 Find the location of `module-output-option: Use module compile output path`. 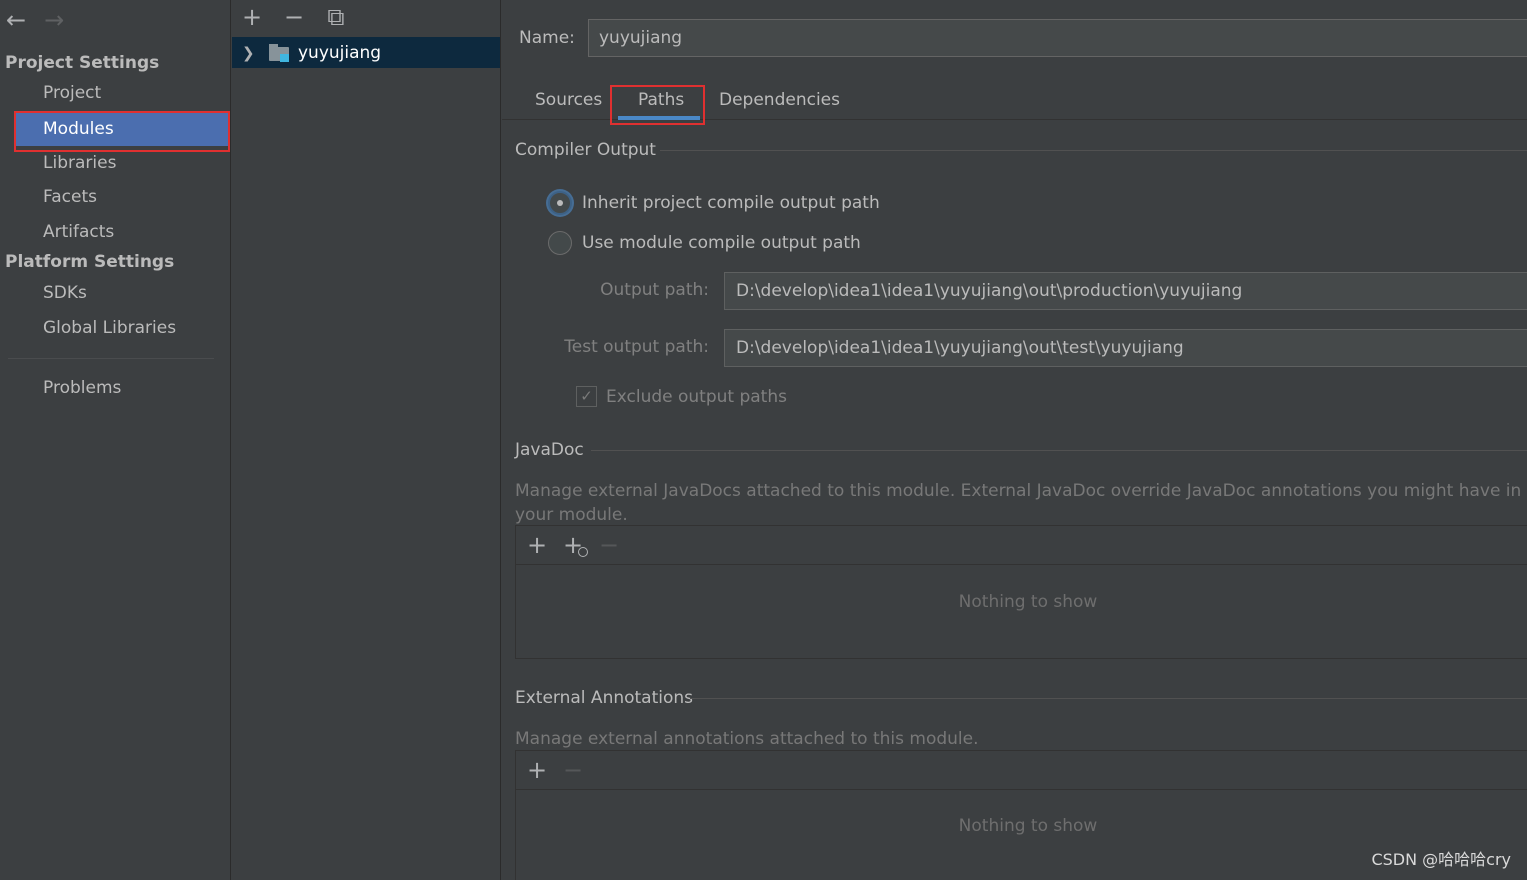

module-output-option: Use module compile output path is located at coordinates (704, 243).